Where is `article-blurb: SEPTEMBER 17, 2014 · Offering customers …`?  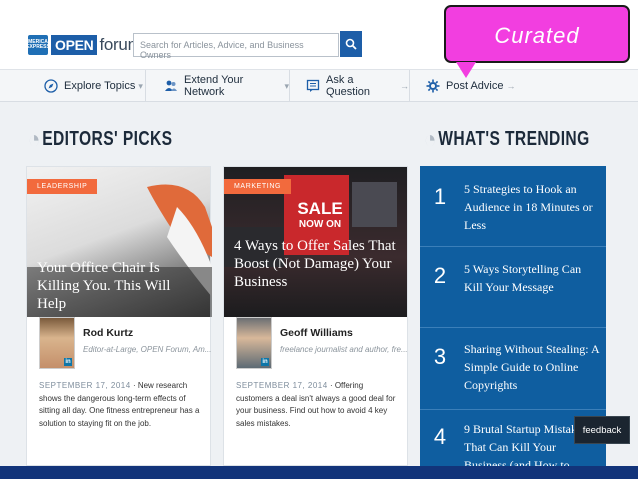
article-blurb: SEPTEMBER 17, 2014 · Offering customers … is located at coordinates (317, 405).